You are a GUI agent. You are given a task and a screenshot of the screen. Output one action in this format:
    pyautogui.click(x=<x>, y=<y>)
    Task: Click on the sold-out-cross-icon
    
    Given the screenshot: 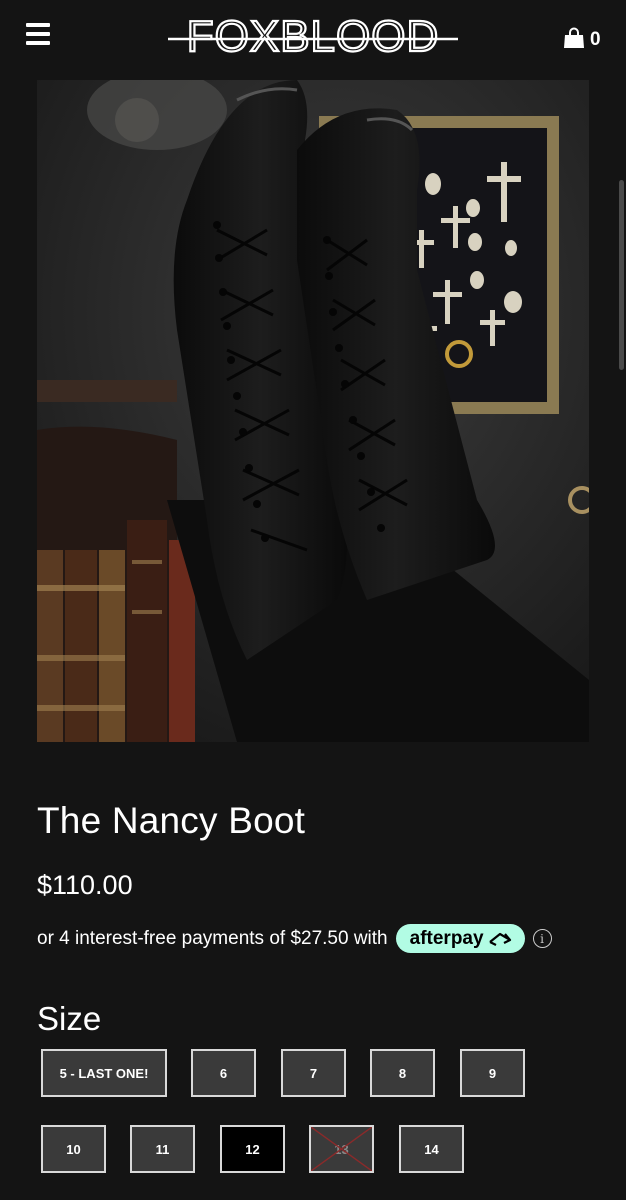 What is the action you would take?
    pyautogui.click(x=341, y=1149)
    